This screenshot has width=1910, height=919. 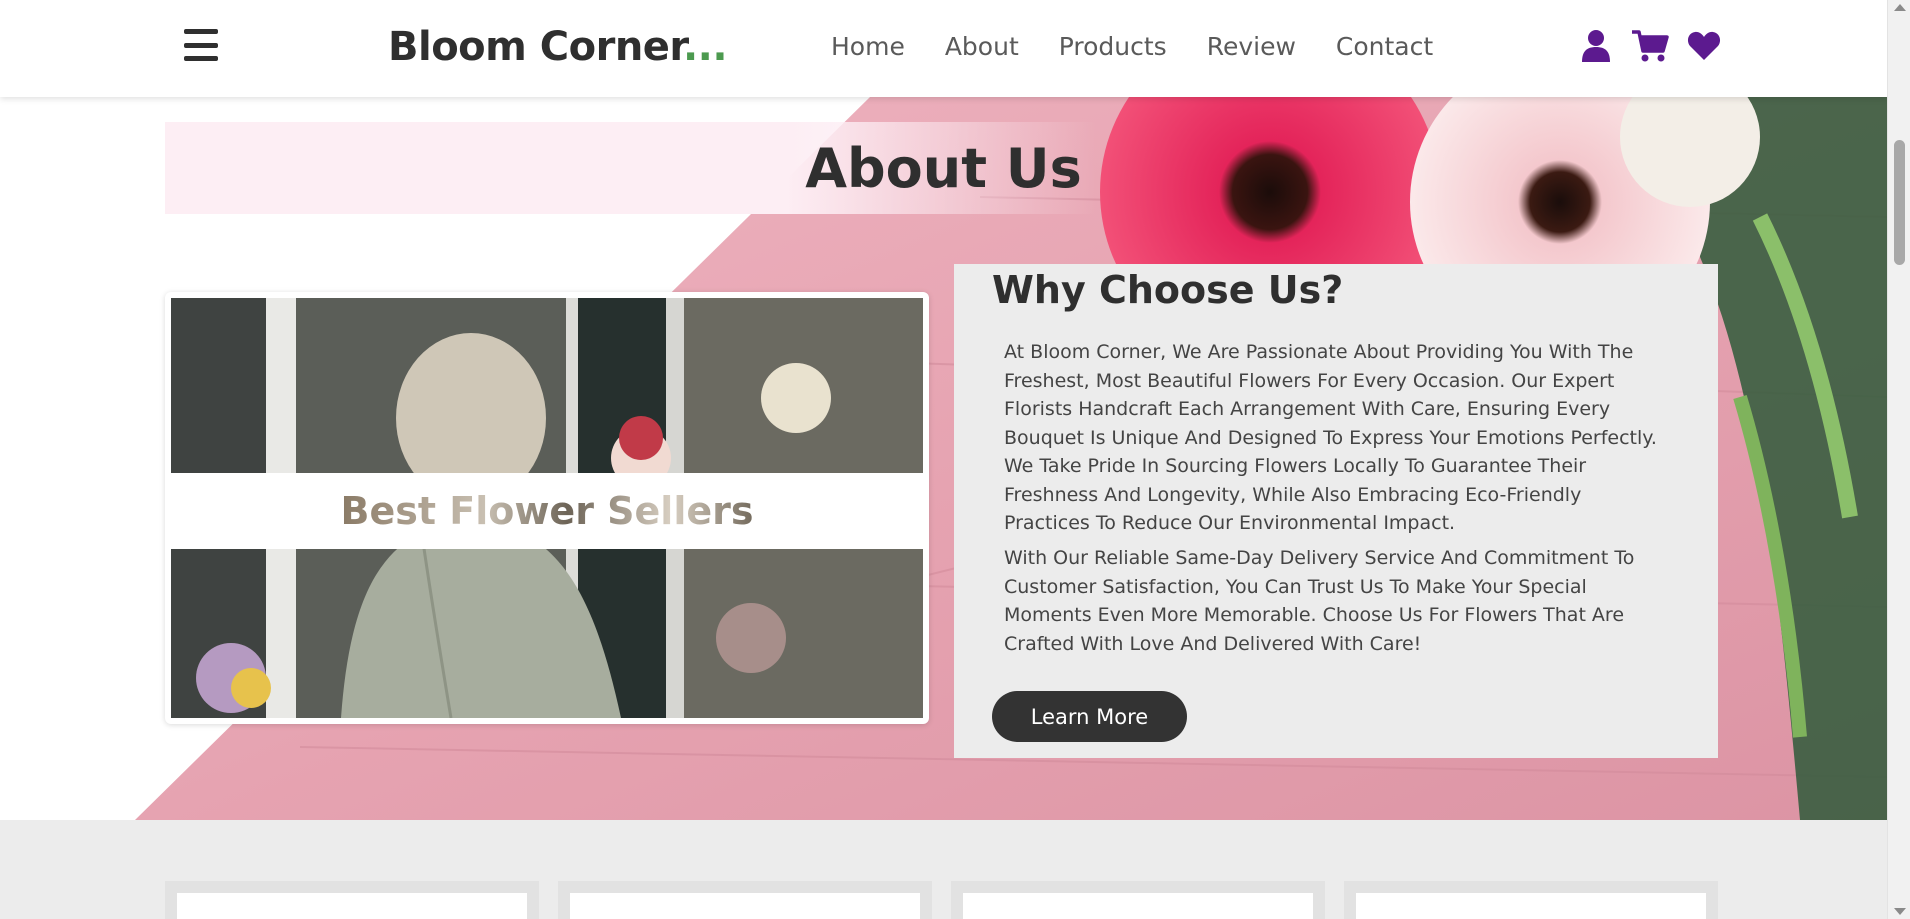 I want to click on cart-icon, so click(x=1650, y=46).